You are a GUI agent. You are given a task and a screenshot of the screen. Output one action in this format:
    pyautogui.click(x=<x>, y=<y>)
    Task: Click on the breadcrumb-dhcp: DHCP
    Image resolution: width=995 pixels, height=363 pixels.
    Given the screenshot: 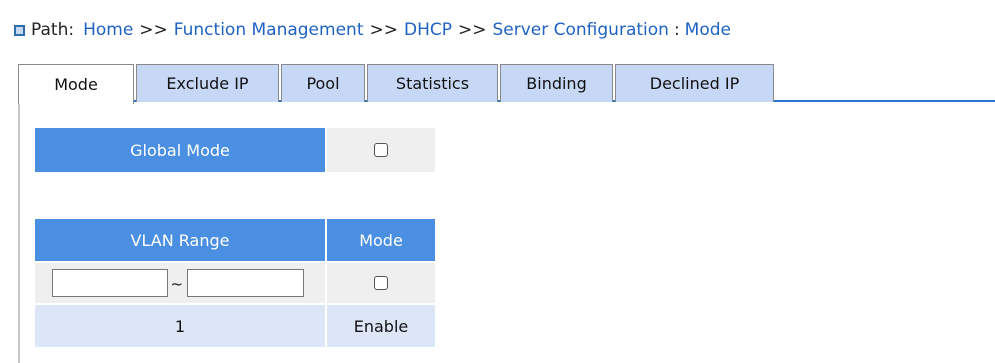 What is the action you would take?
    pyautogui.click(x=428, y=30)
    